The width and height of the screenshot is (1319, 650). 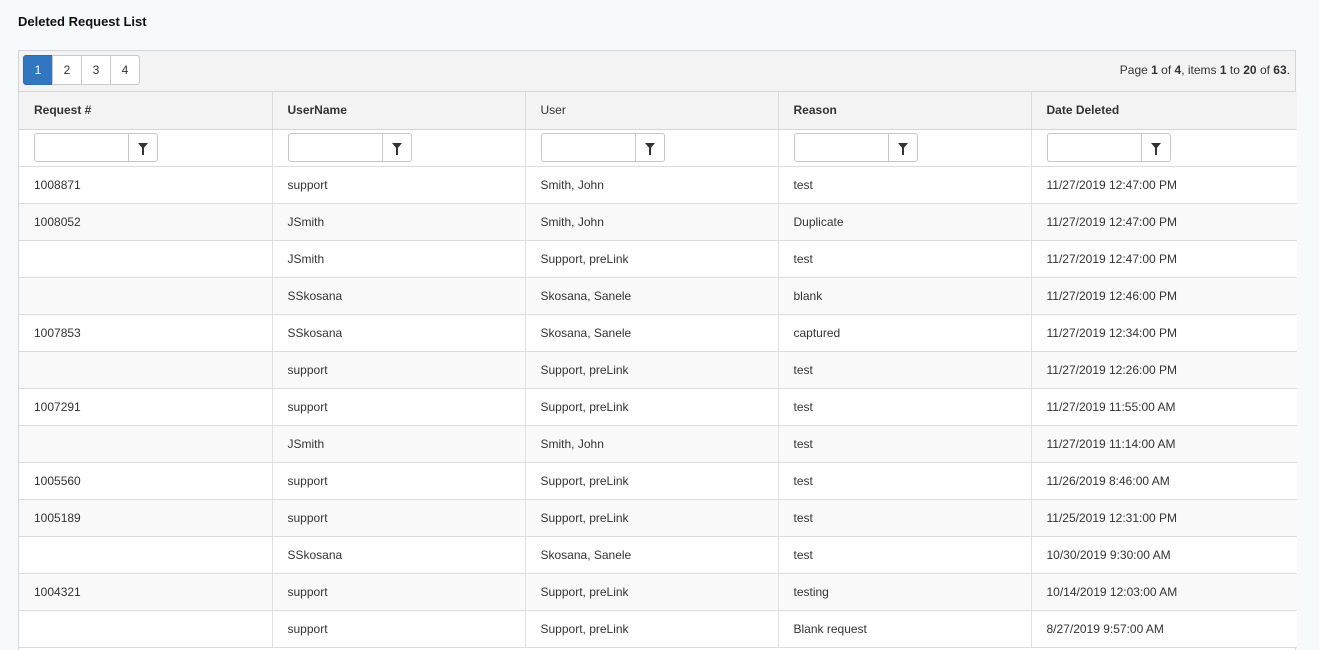 What do you see at coordinates (1164, 629) in the screenshot?
I see `cell-date-deleted: 8/27/2019 9:57:00 AM` at bounding box center [1164, 629].